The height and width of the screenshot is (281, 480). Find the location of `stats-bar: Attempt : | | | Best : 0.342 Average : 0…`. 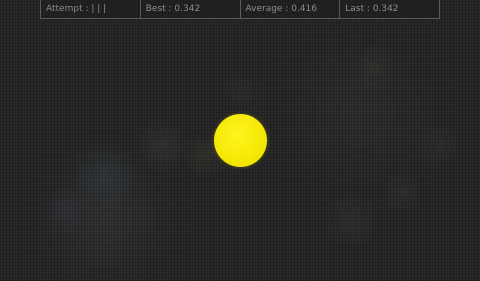

stats-bar: Attempt : | | | Best : 0.342 Average : 0… is located at coordinates (240, 9).